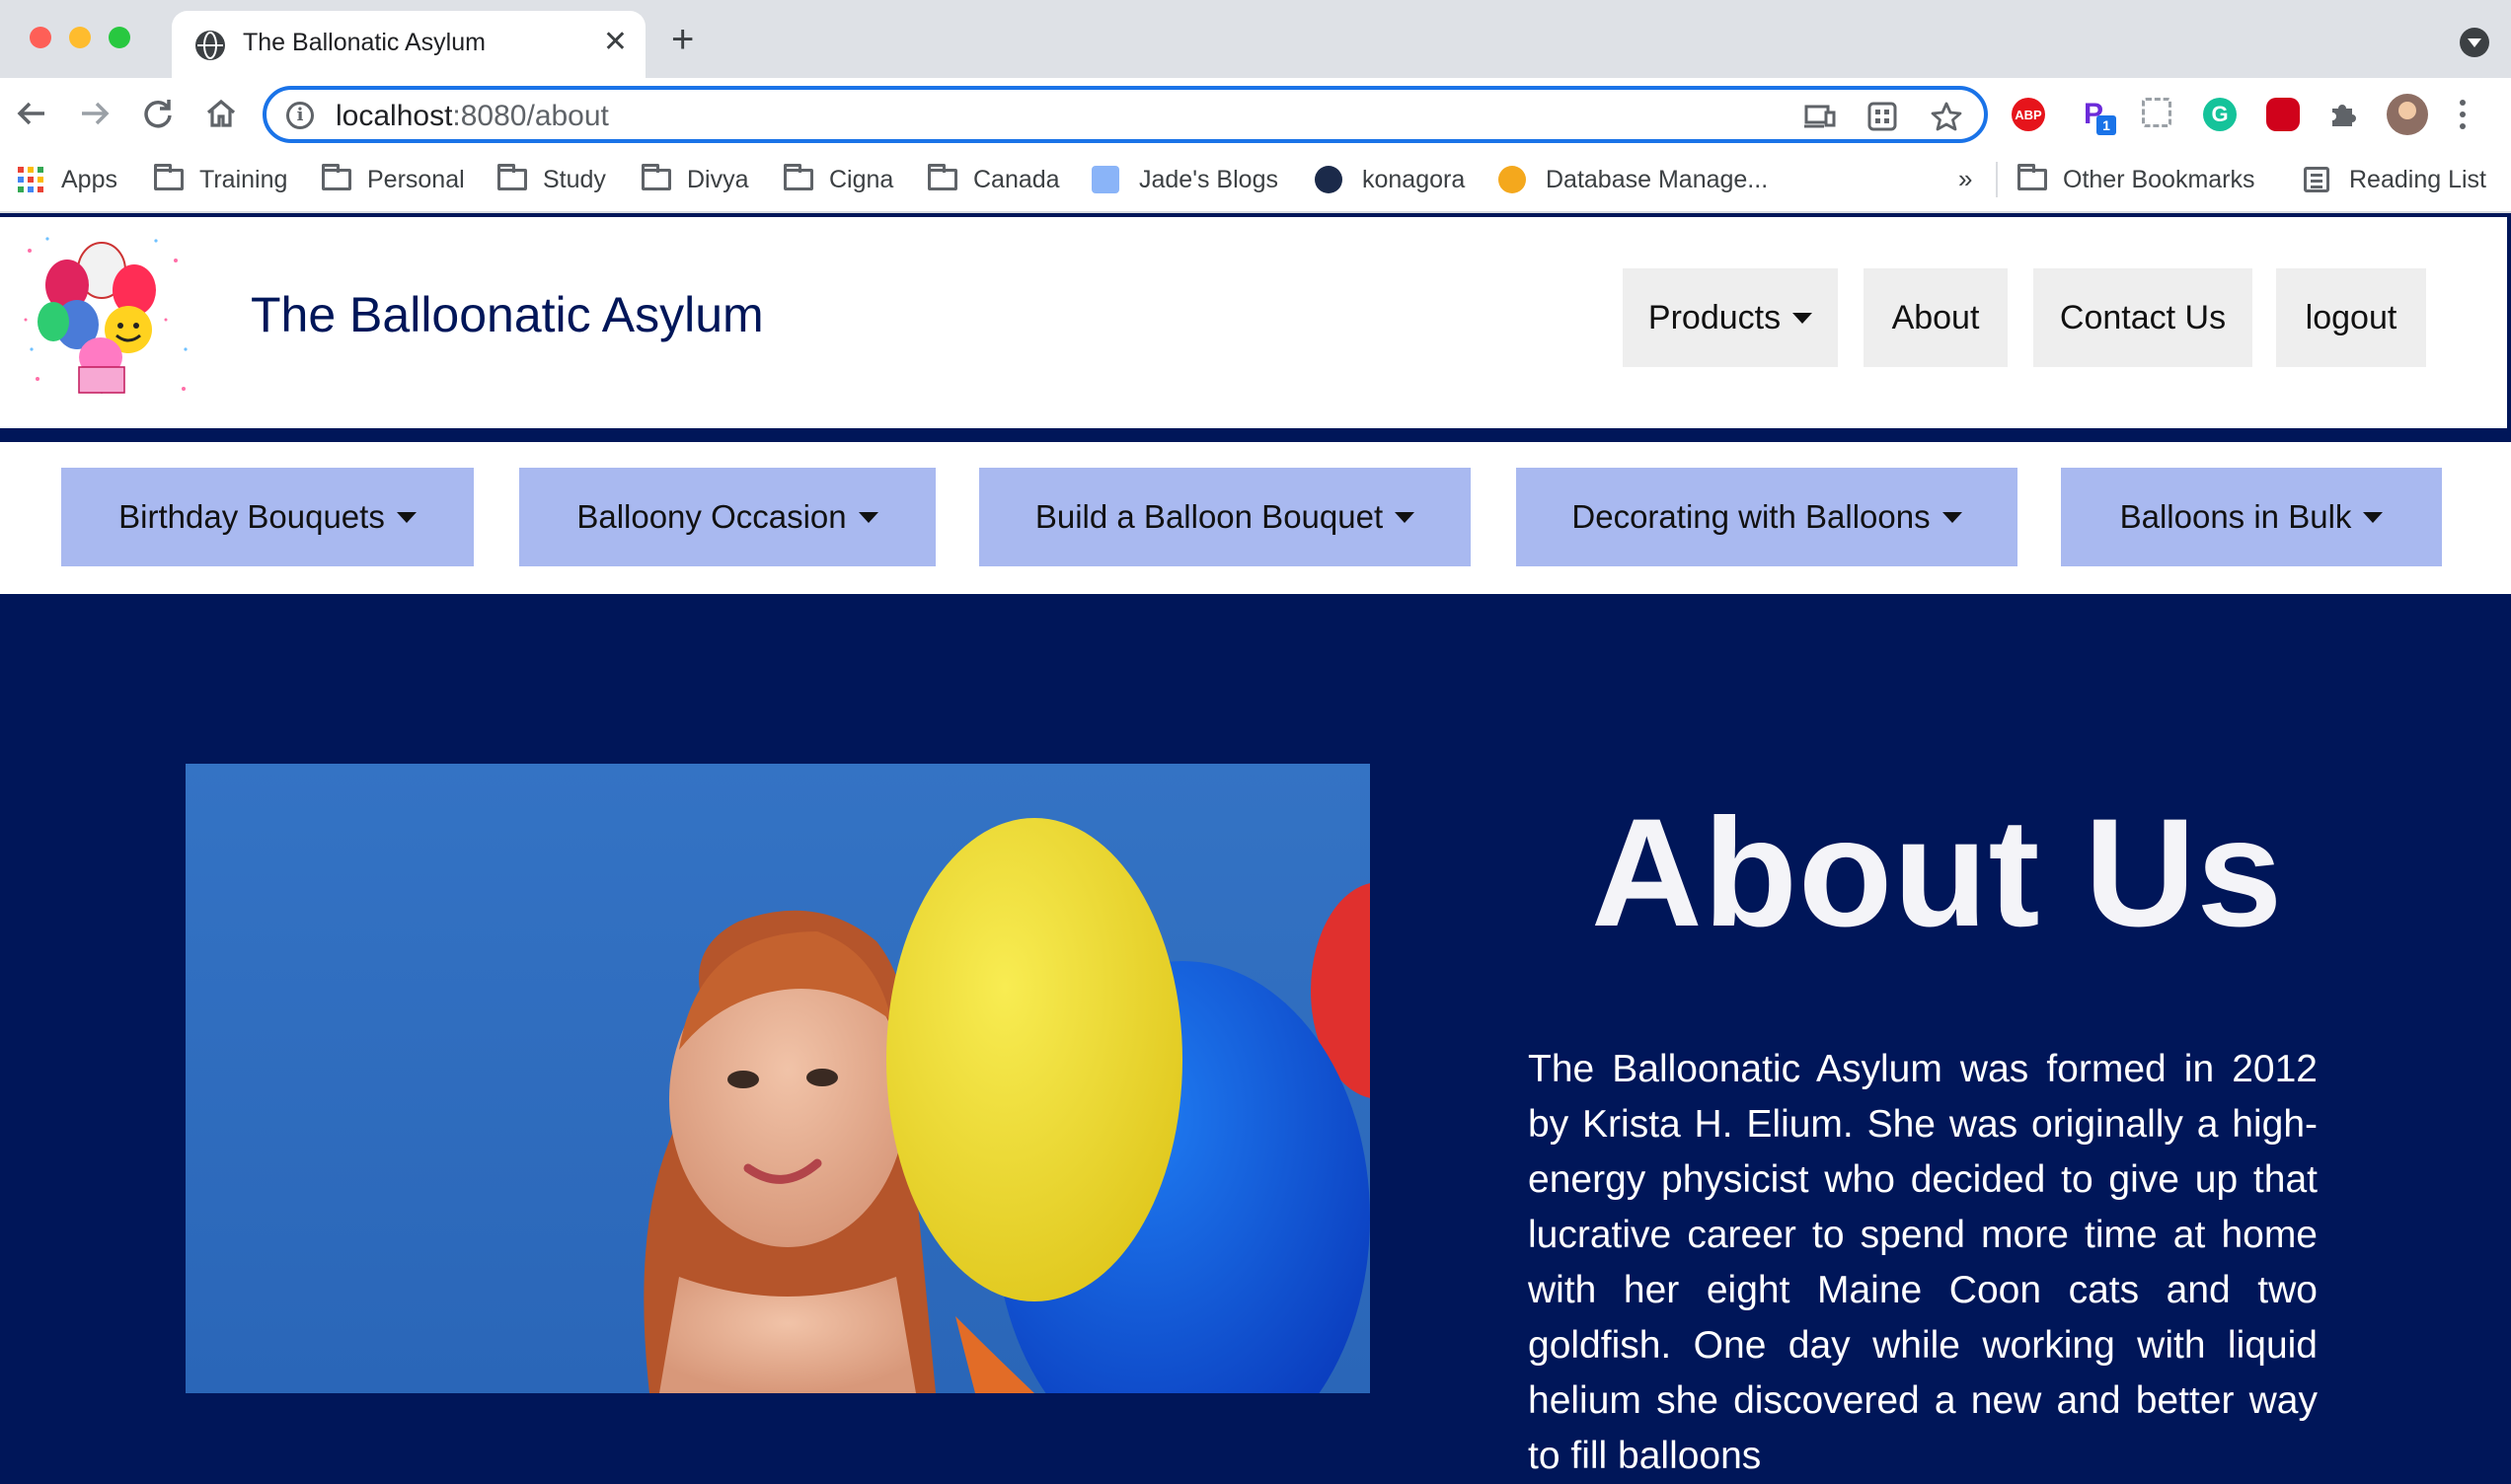 This screenshot has height=1484, width=2511. I want to click on new-tab-button: +, so click(683, 39).